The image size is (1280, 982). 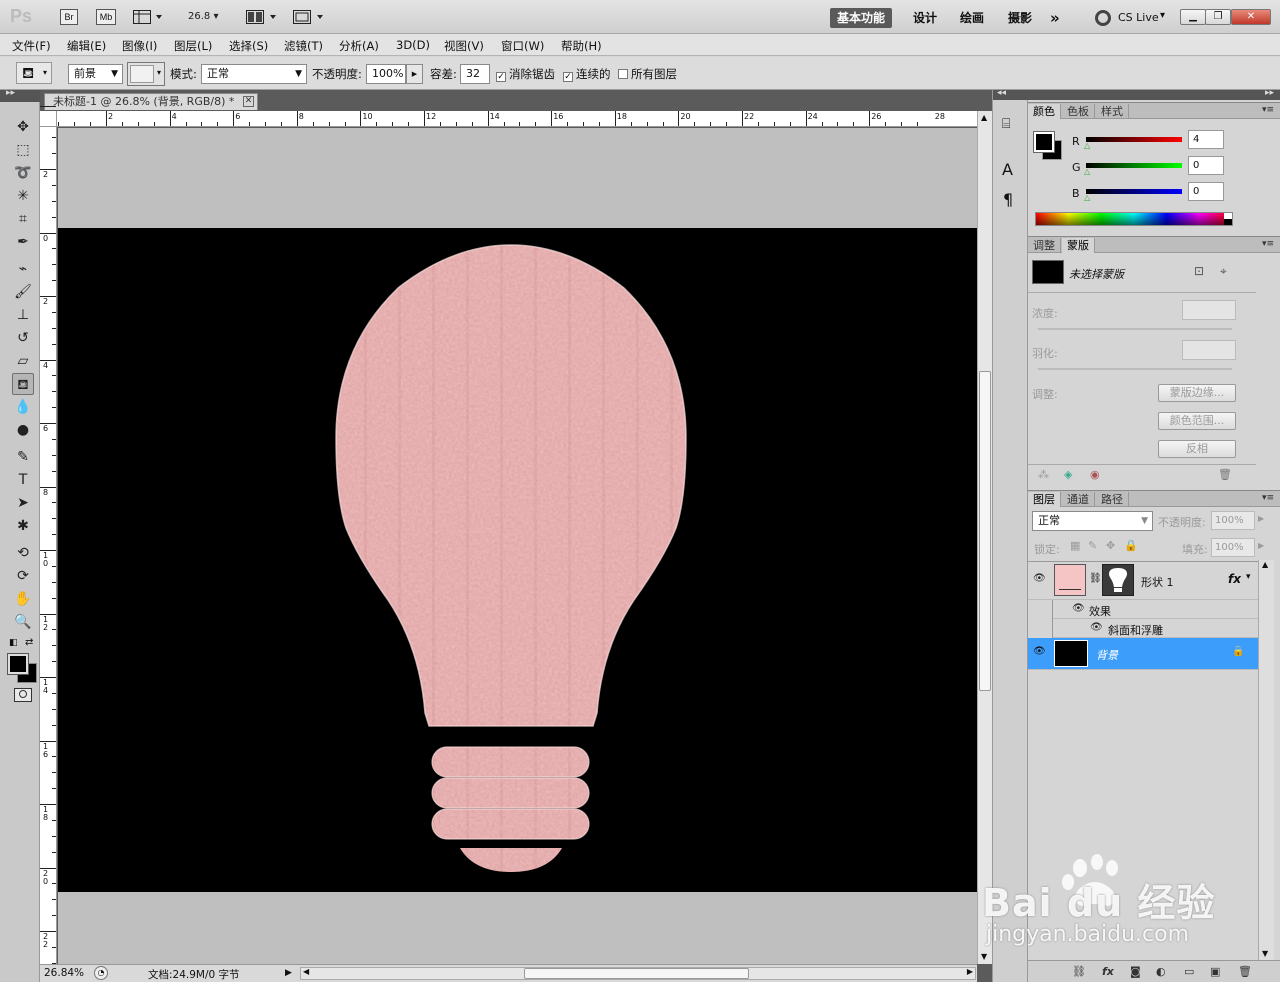 I want to click on strip-header: ◂◂, so click(x=1010, y=94).